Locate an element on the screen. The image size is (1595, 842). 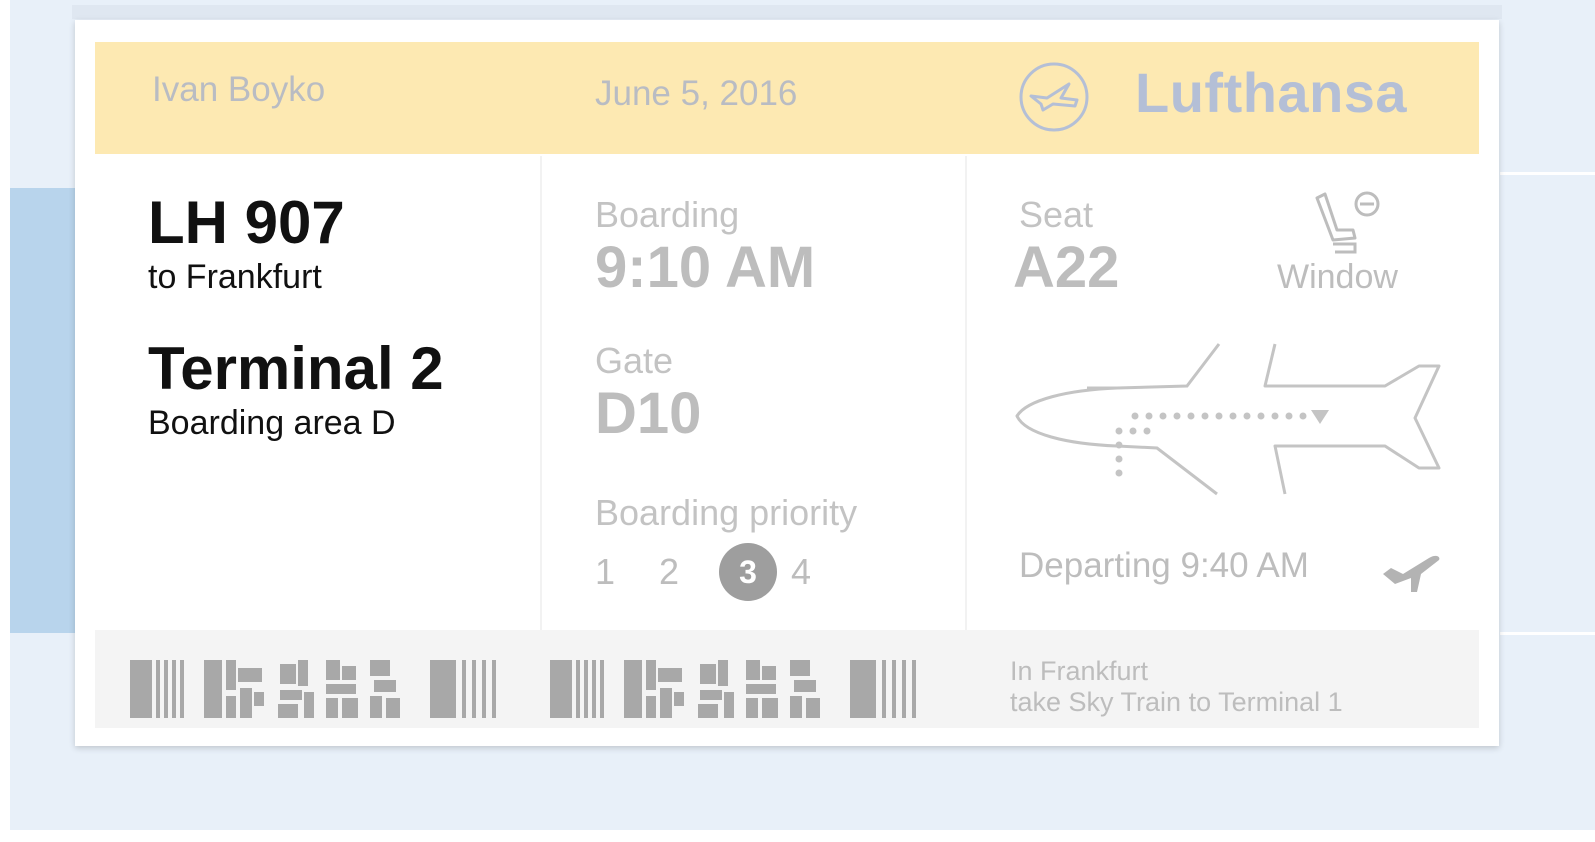
seat-type: Window is located at coordinates (1337, 277).